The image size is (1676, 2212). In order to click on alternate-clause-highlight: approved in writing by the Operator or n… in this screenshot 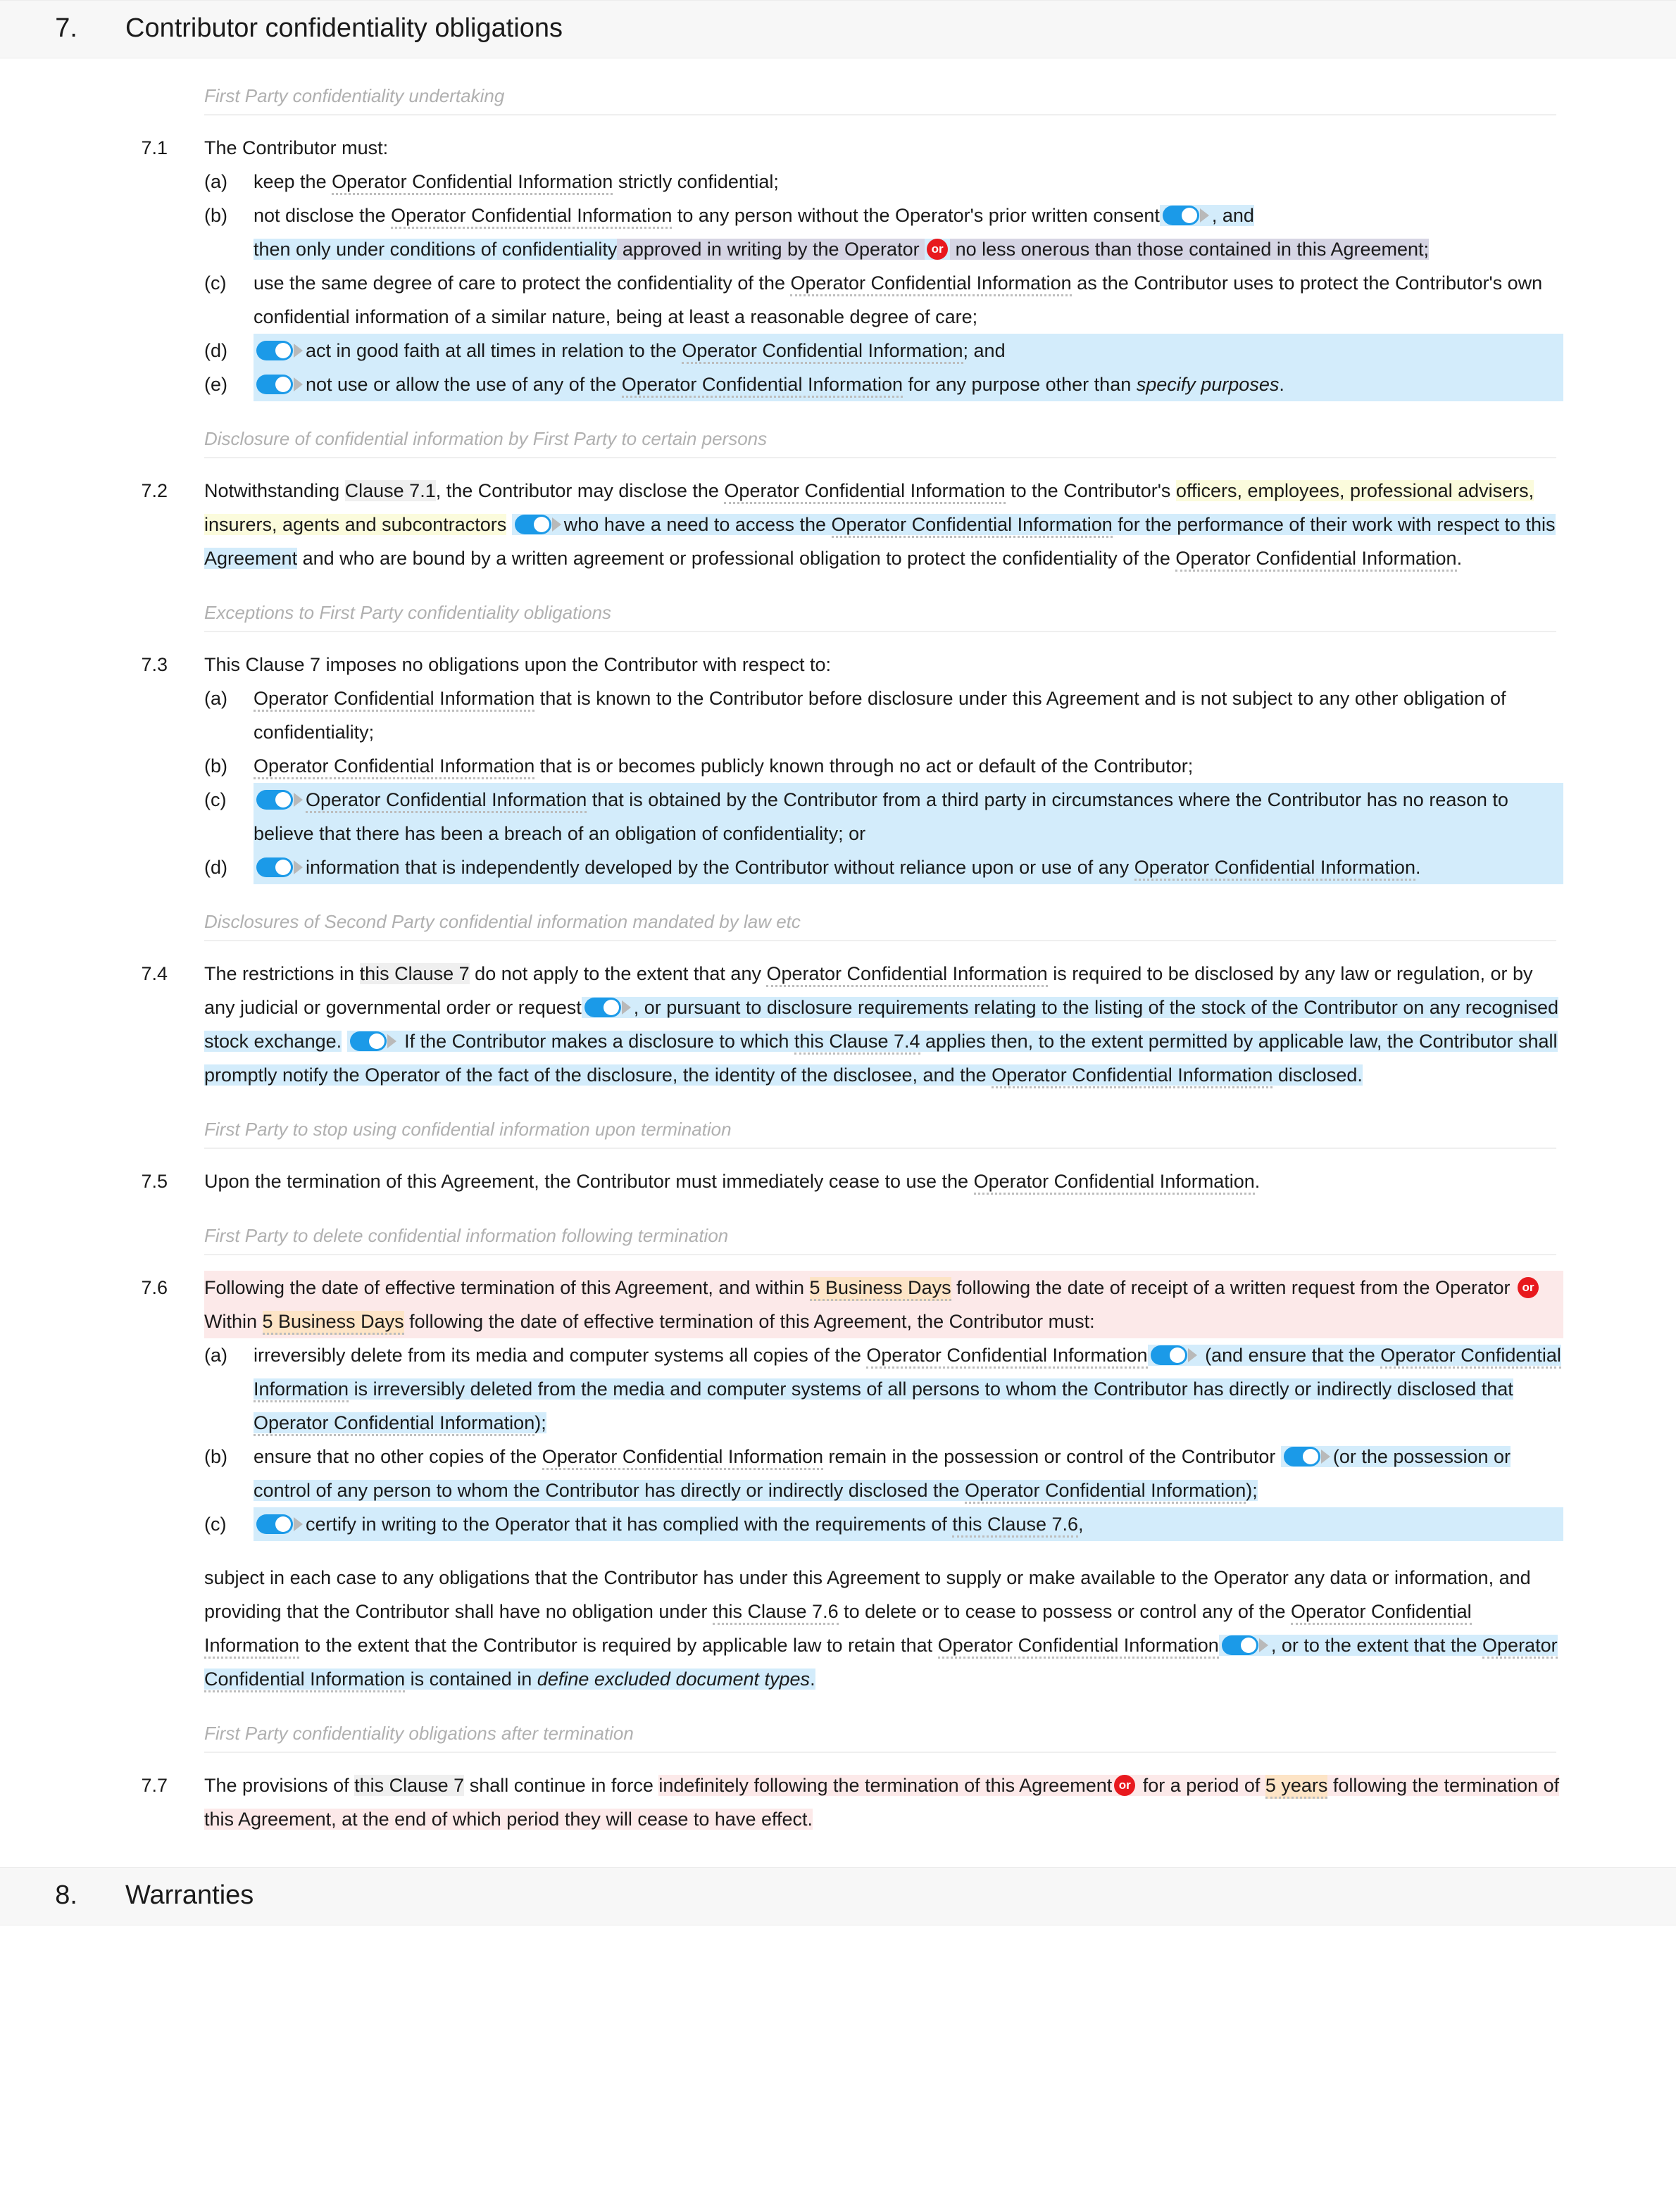, I will do `click(1024, 249)`.